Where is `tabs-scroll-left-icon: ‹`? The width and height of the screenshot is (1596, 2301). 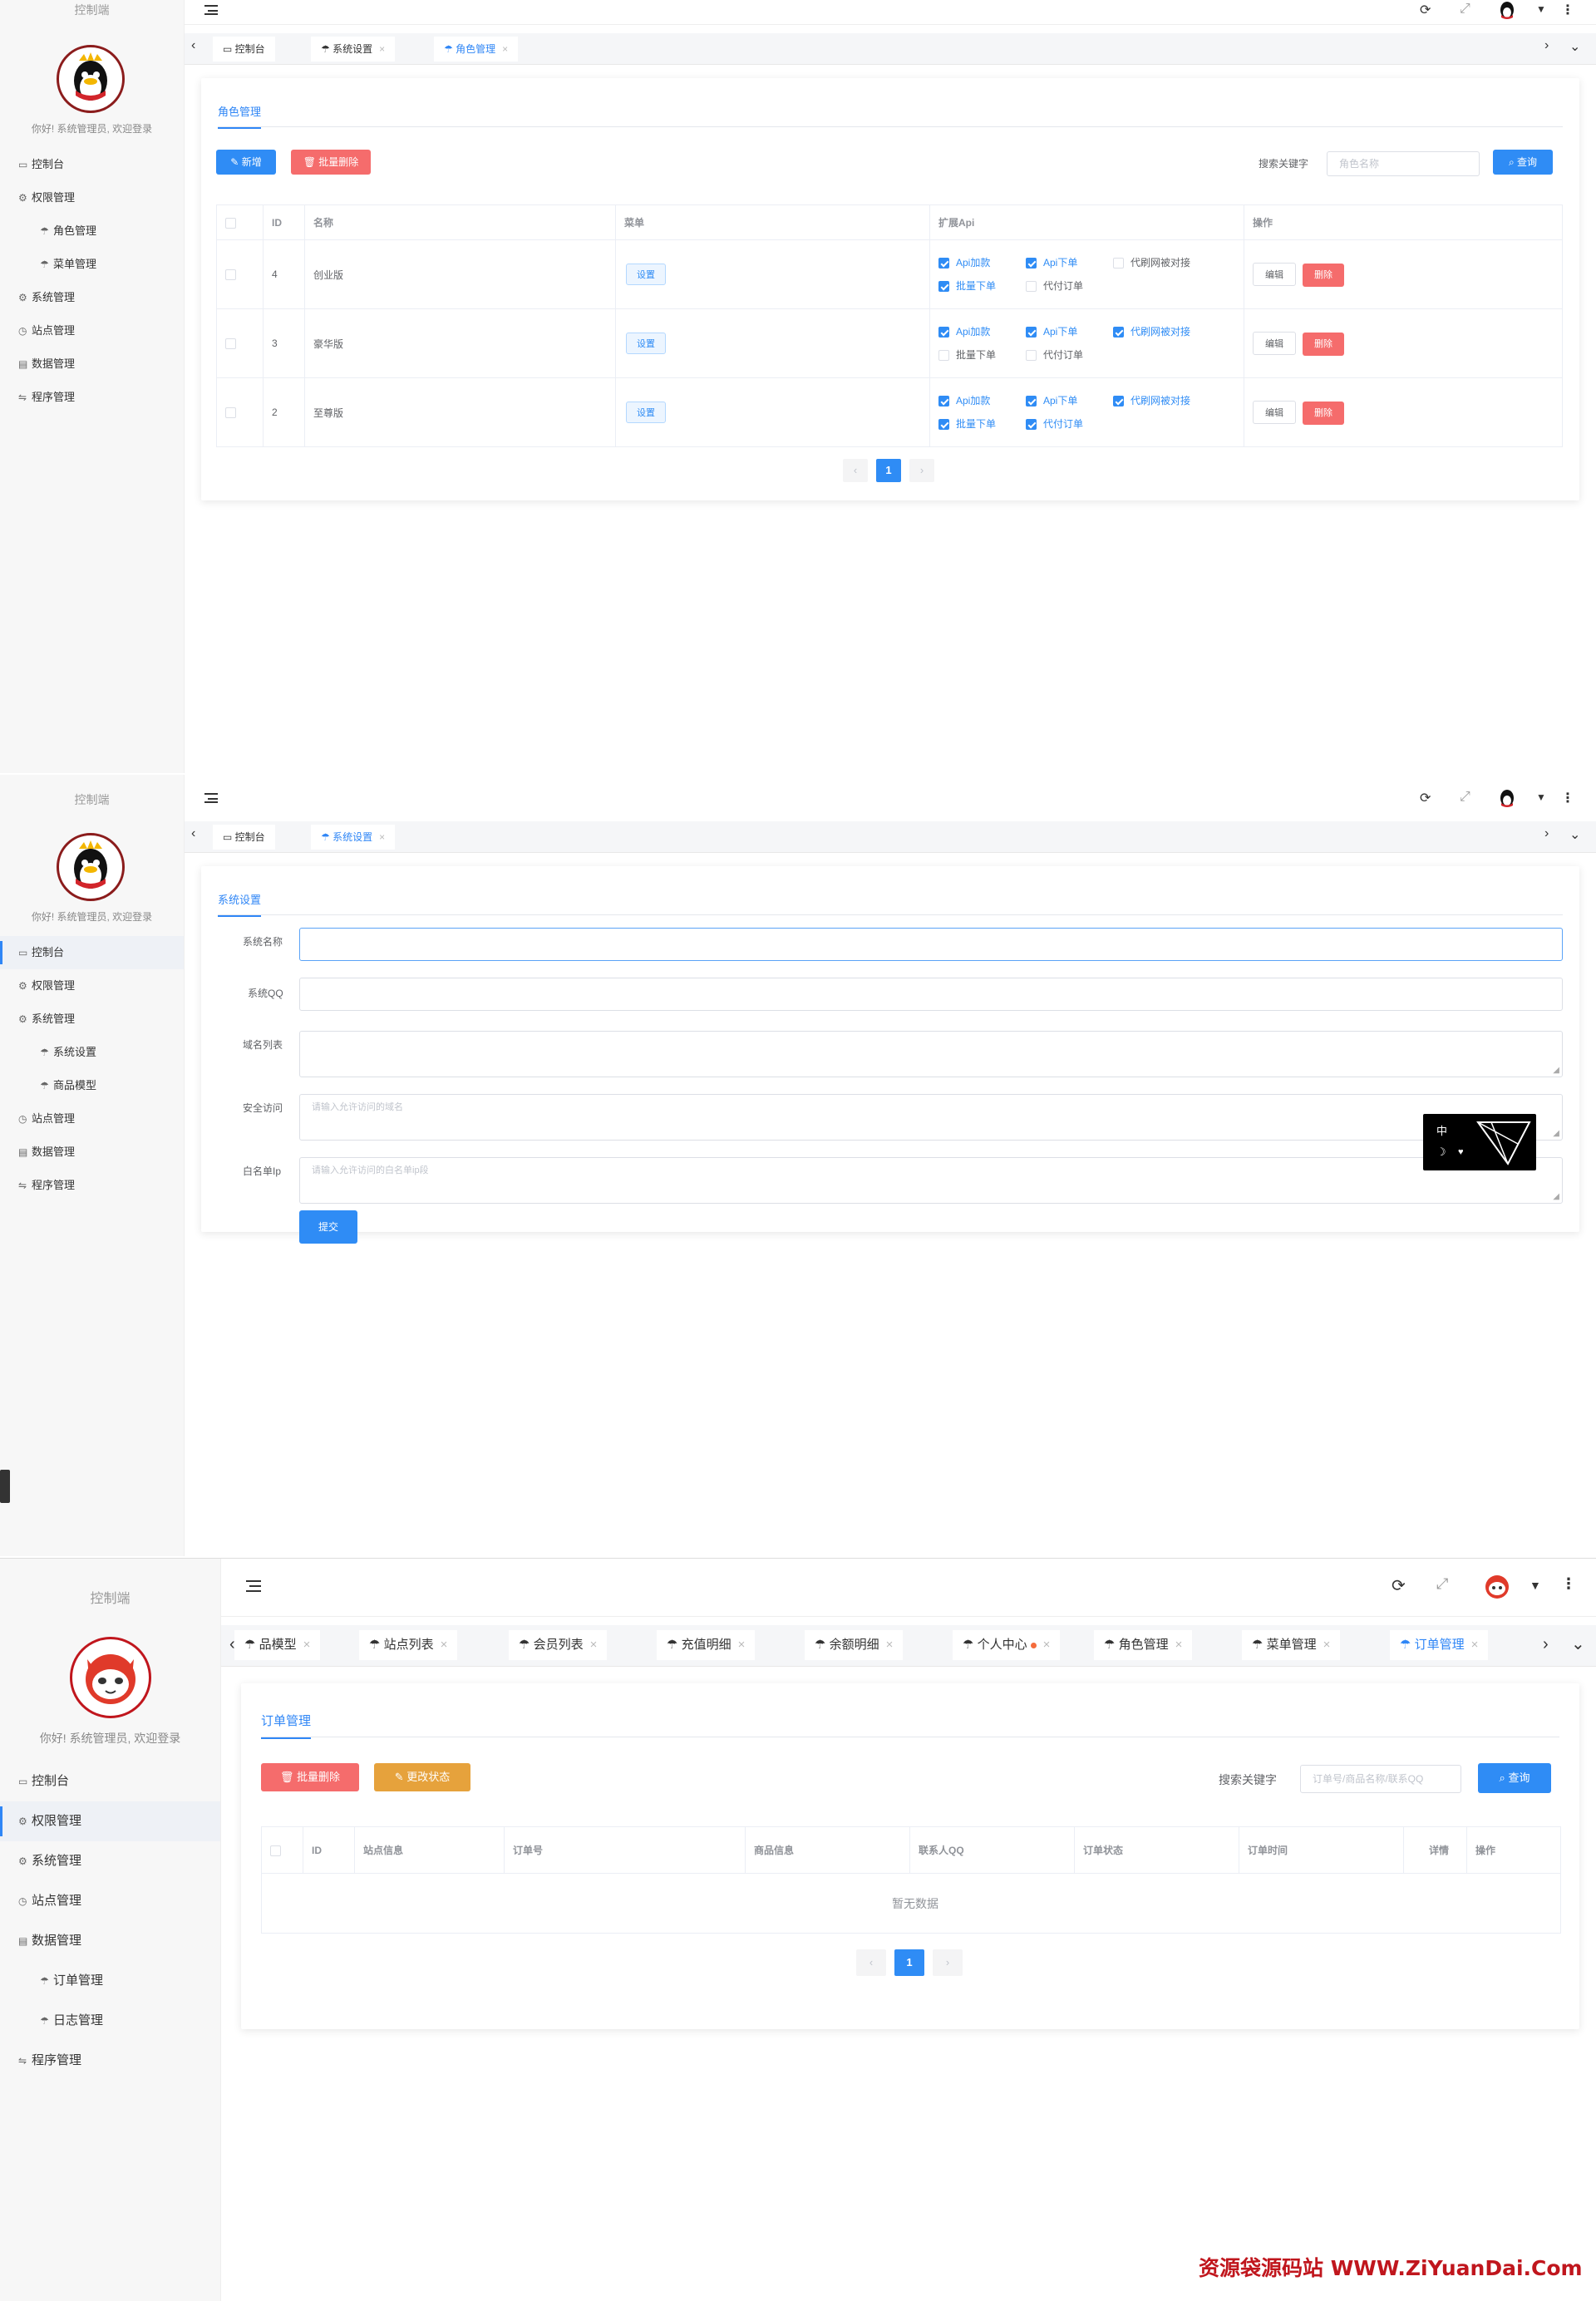
tabs-scroll-left-icon: ‹ is located at coordinates (193, 45).